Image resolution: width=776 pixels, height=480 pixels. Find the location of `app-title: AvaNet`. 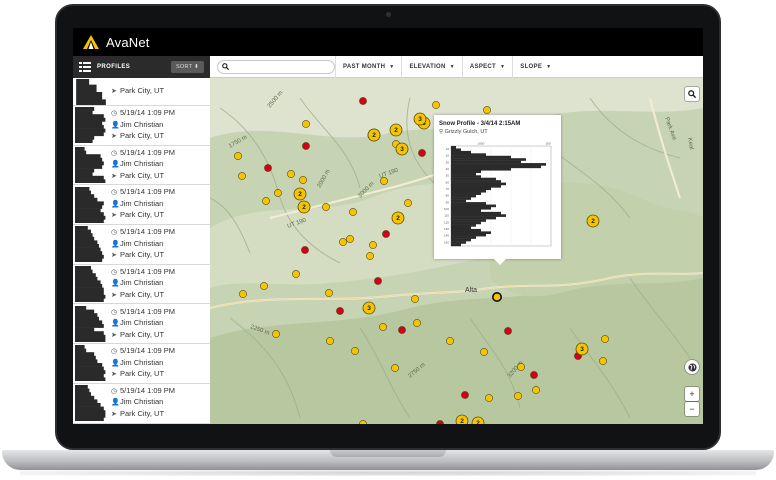

app-title: AvaNet is located at coordinates (128, 42).